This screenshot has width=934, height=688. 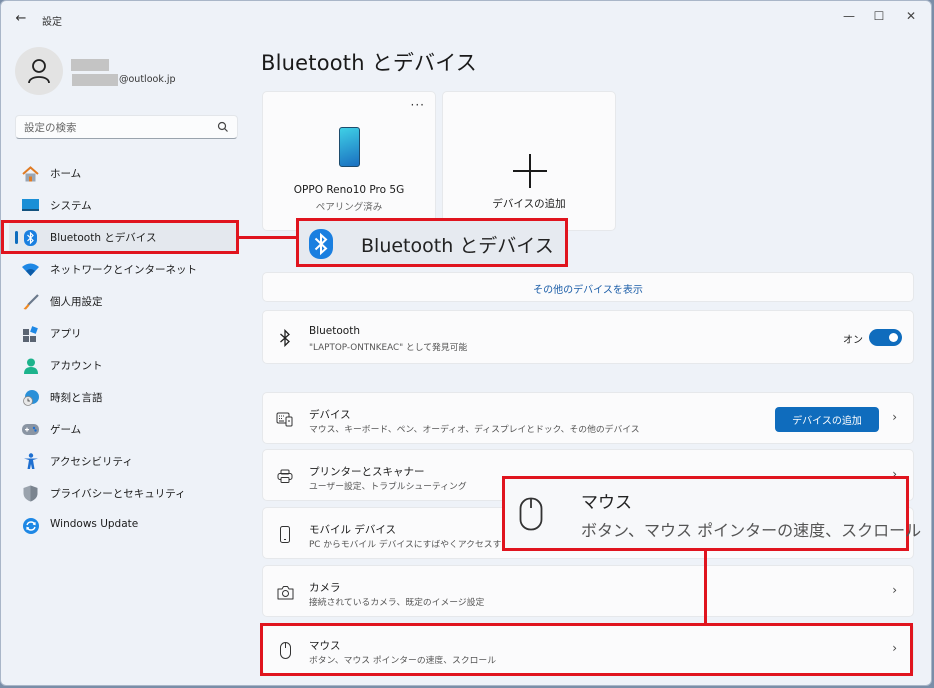 I want to click on avatar, so click(x=39, y=71).